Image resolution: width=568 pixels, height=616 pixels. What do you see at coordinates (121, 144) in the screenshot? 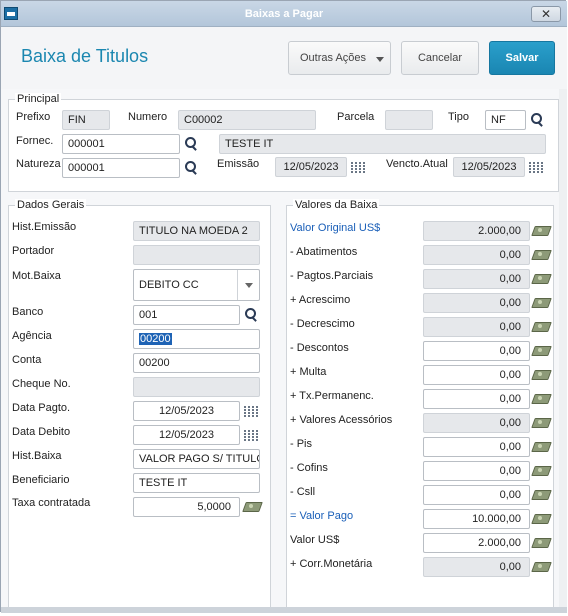
I see `fornec-field: 000001` at bounding box center [121, 144].